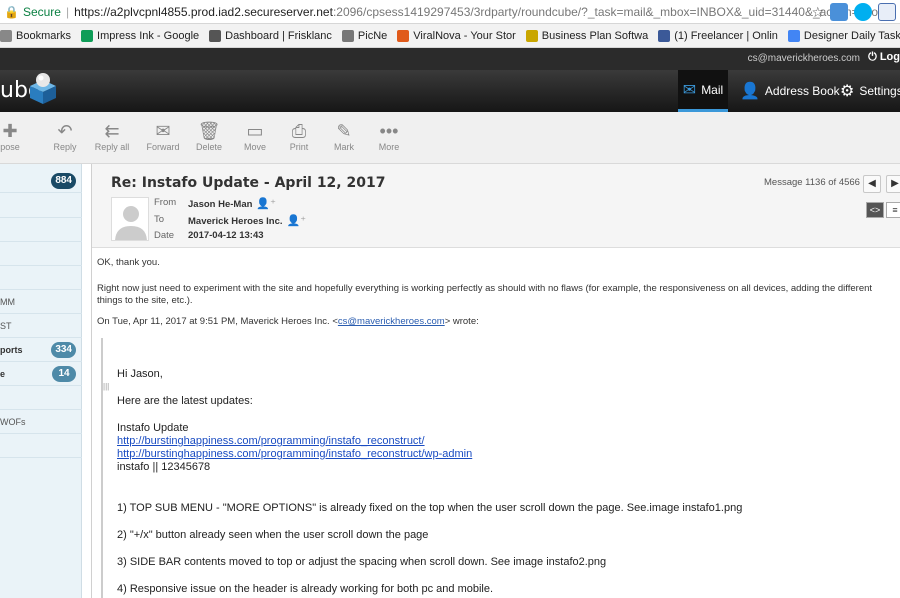 The width and height of the screenshot is (900, 598). I want to click on print-label: Print, so click(299, 147).